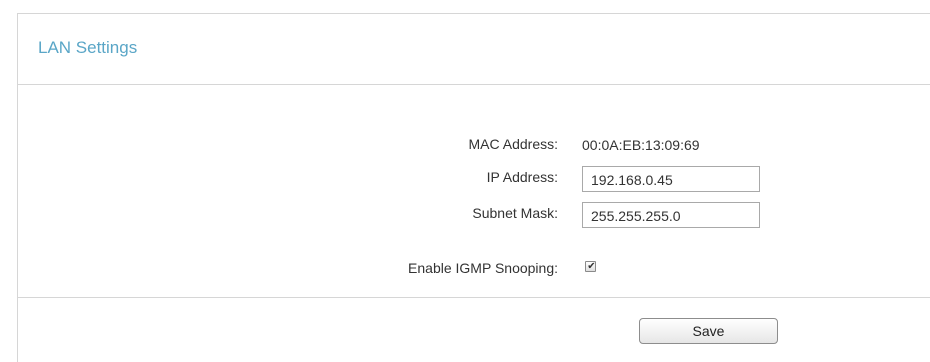 The width and height of the screenshot is (930, 362). What do you see at coordinates (641, 145) in the screenshot?
I see `mac-address-value: 00:0A:EB:13:09:69` at bounding box center [641, 145].